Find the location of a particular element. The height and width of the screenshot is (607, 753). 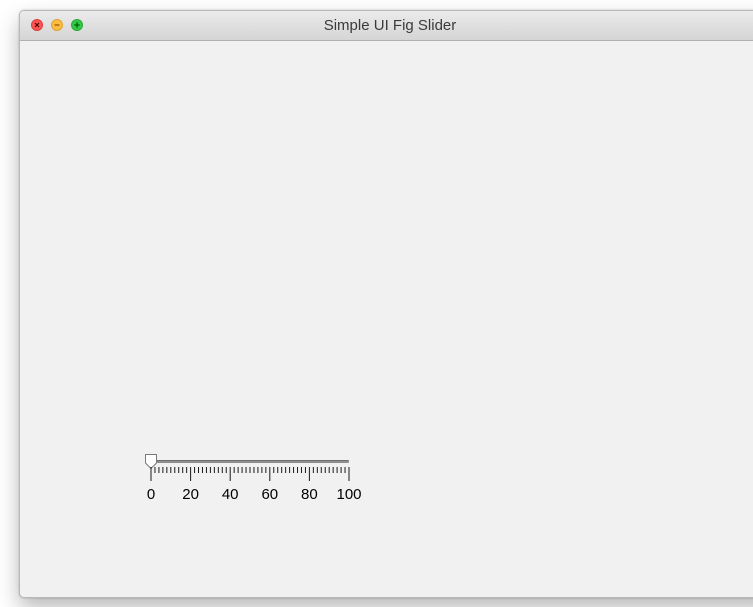

title-bar: Simple UI Fig Slider is located at coordinates (386, 26).